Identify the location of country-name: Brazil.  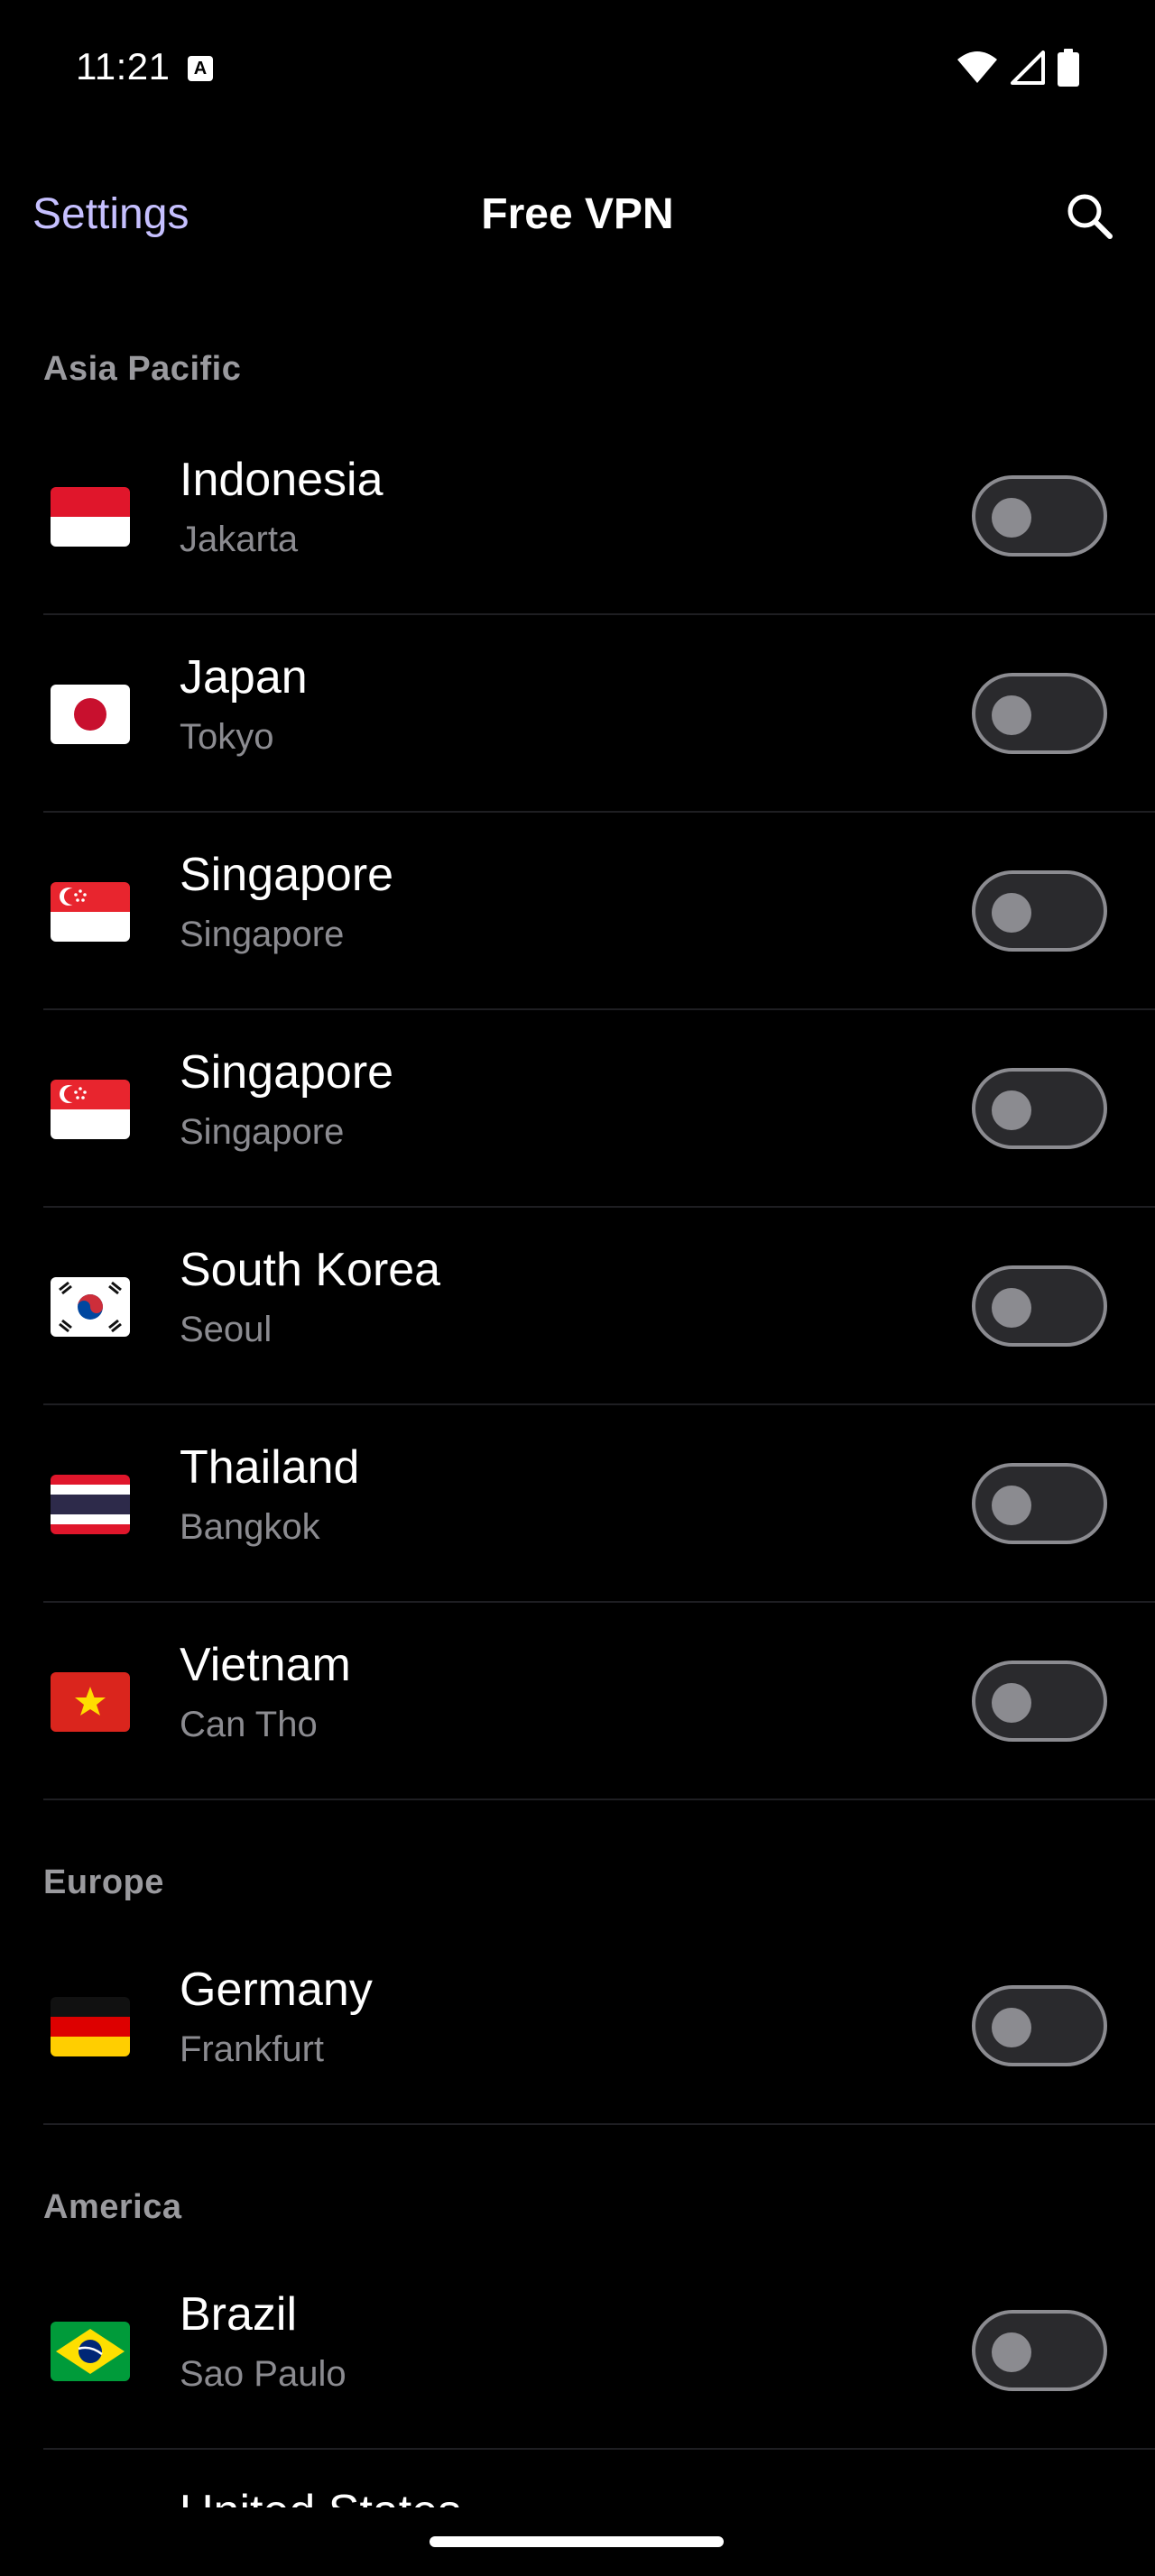
(239, 2315).